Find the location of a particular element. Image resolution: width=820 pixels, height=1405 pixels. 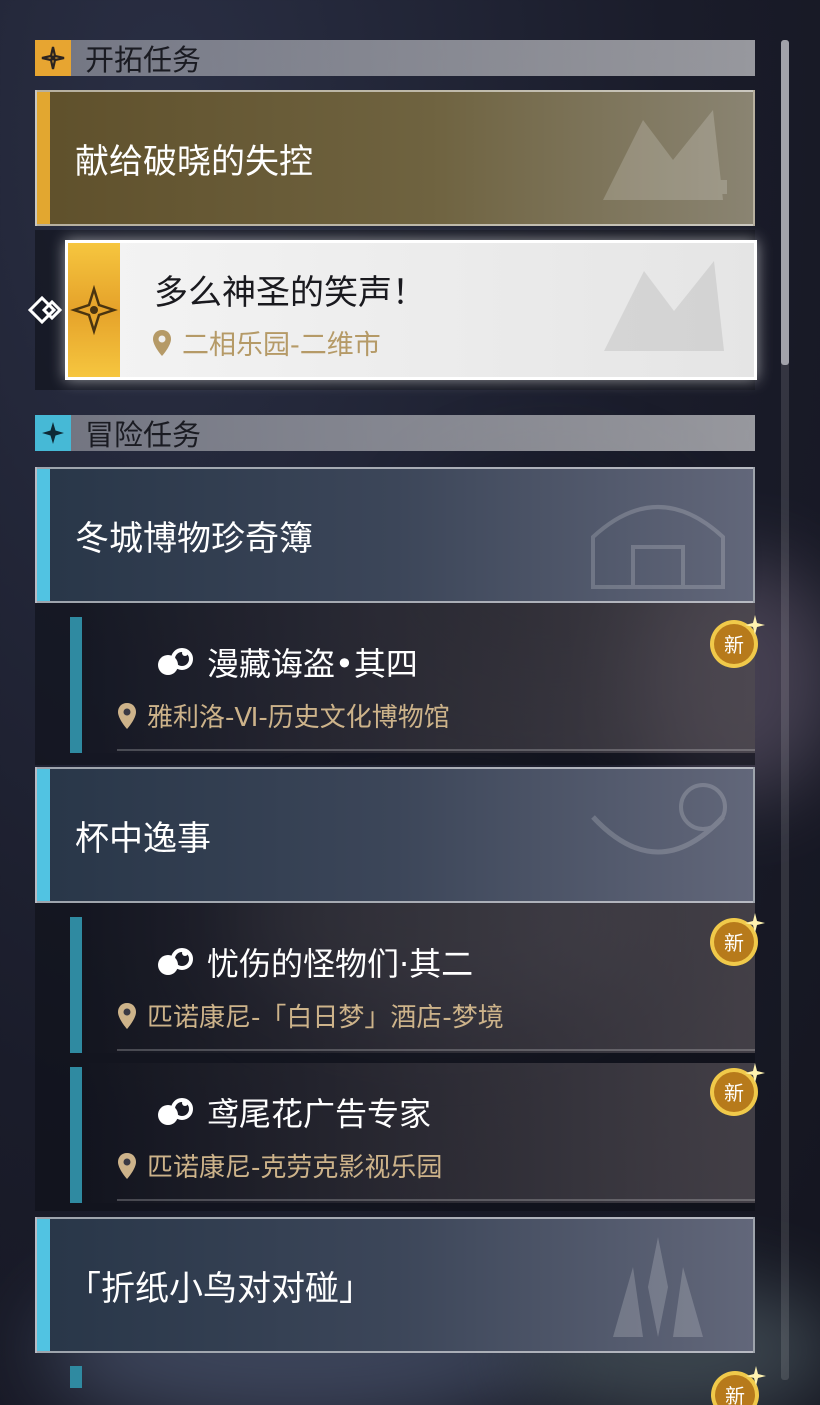

quest-location: 二相乐园-二维市 is located at coordinates (266, 342).